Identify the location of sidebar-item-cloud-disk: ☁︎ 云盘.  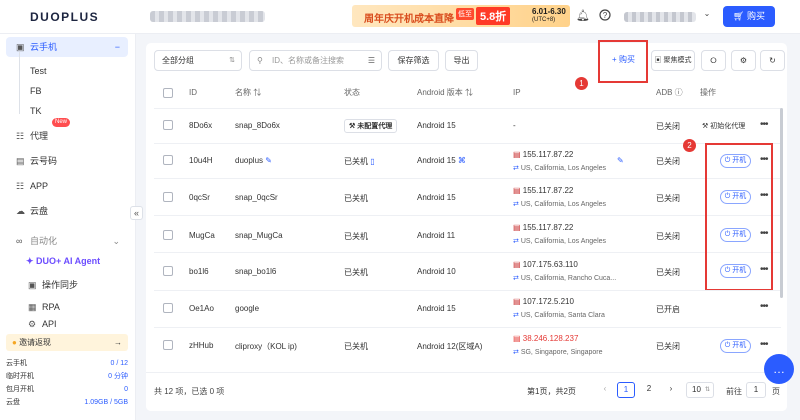
(67, 211).